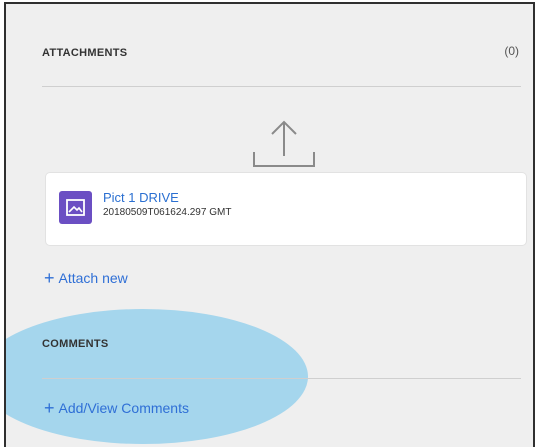 The width and height of the screenshot is (539, 447). Describe the element at coordinates (123, 408) in the screenshot. I see `add-view-comments-label: Add/View Comments` at that location.